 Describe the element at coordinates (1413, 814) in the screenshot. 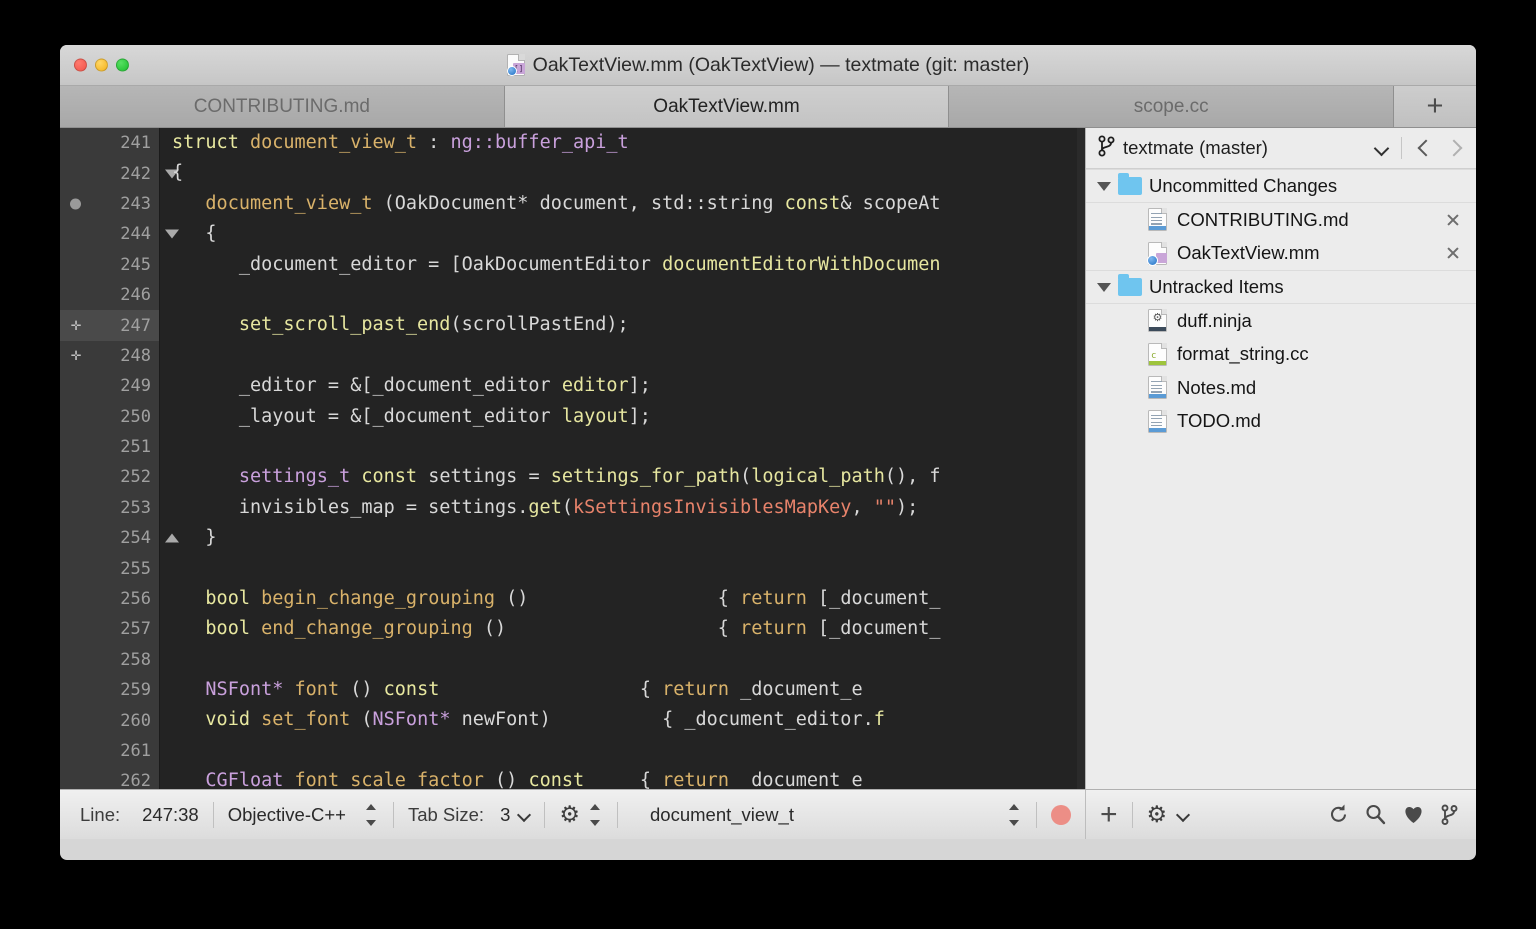

I see `heart-icon` at that location.